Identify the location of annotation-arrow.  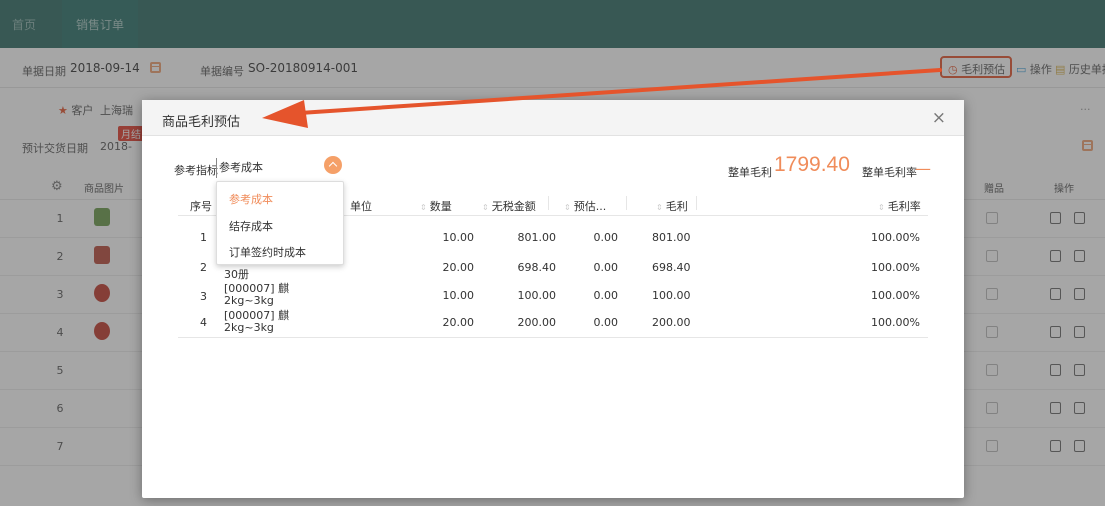
(602, 98).